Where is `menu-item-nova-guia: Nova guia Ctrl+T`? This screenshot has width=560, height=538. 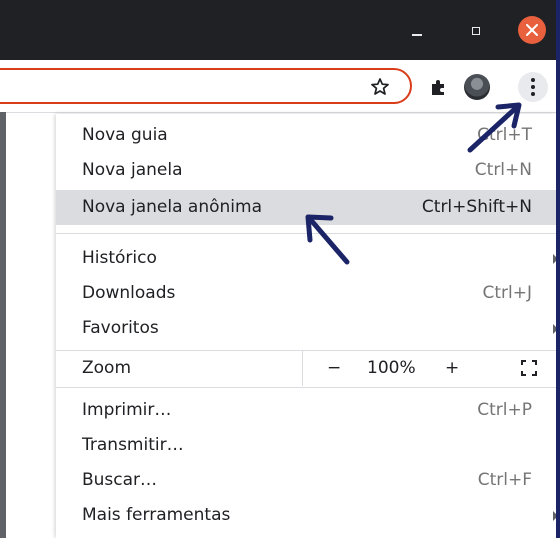 menu-item-nova-guia: Nova guia Ctrl+T is located at coordinates (306, 135).